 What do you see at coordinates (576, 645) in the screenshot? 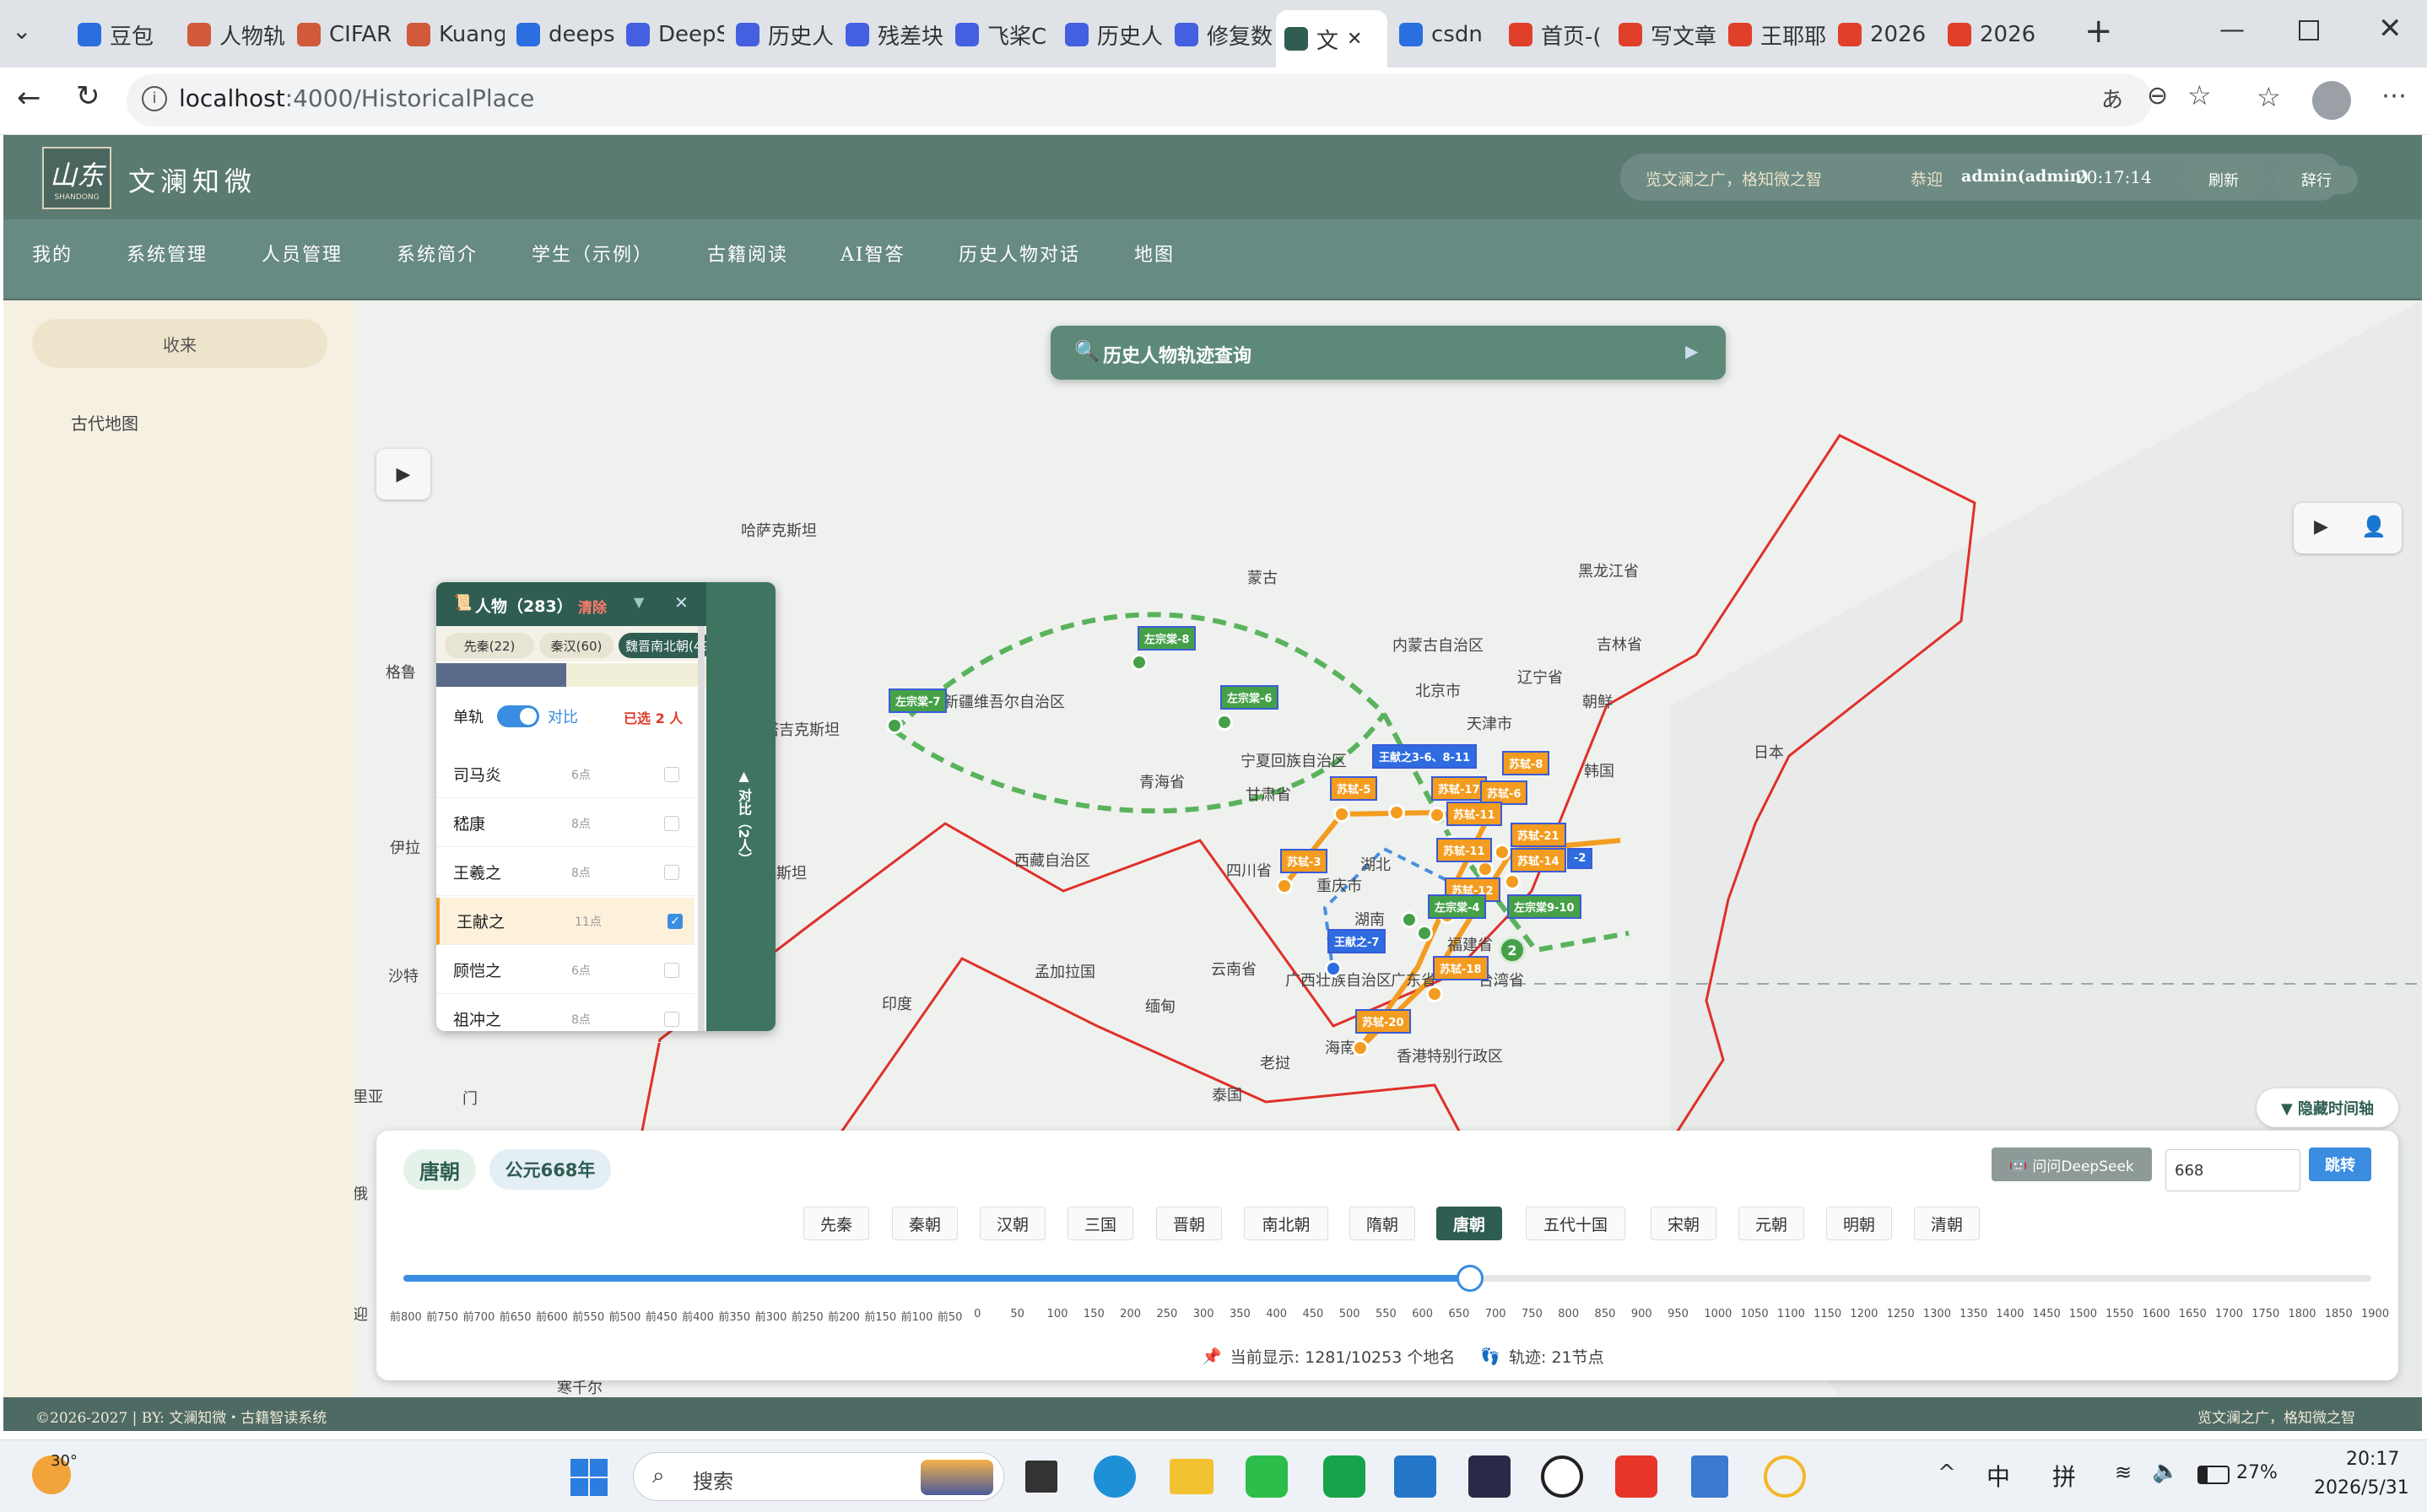
I see `period-tab-qin-han: 秦汉(60)` at bounding box center [576, 645].